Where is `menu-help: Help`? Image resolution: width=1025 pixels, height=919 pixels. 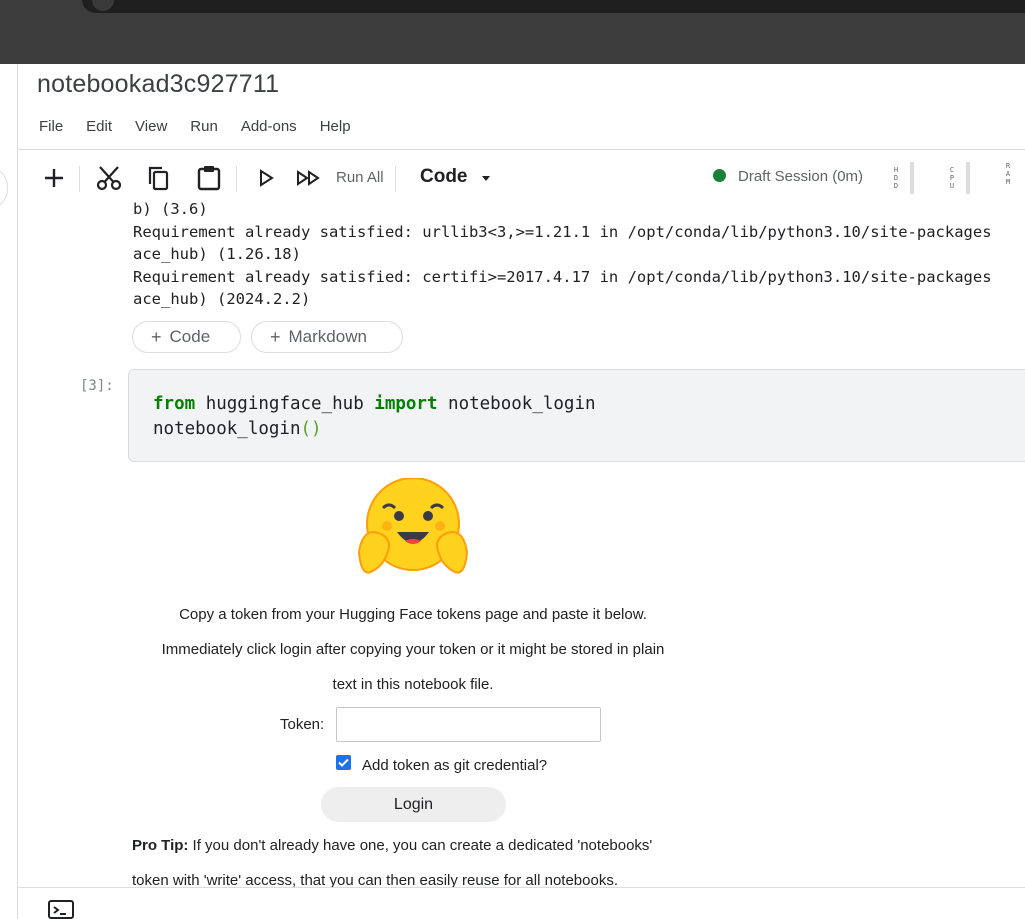
menu-help: Help is located at coordinates (335, 126).